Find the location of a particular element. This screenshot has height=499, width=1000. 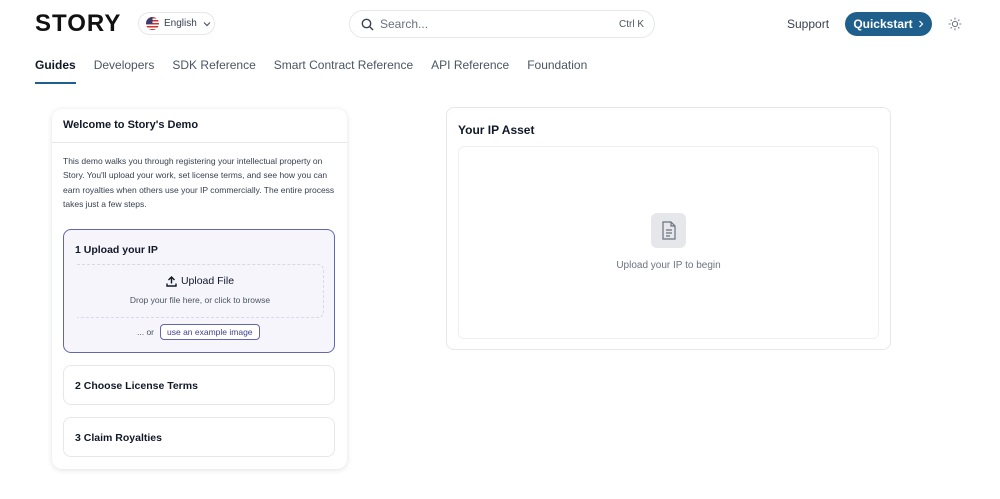

demo-title: Welcome to Story's Demo is located at coordinates (131, 125).